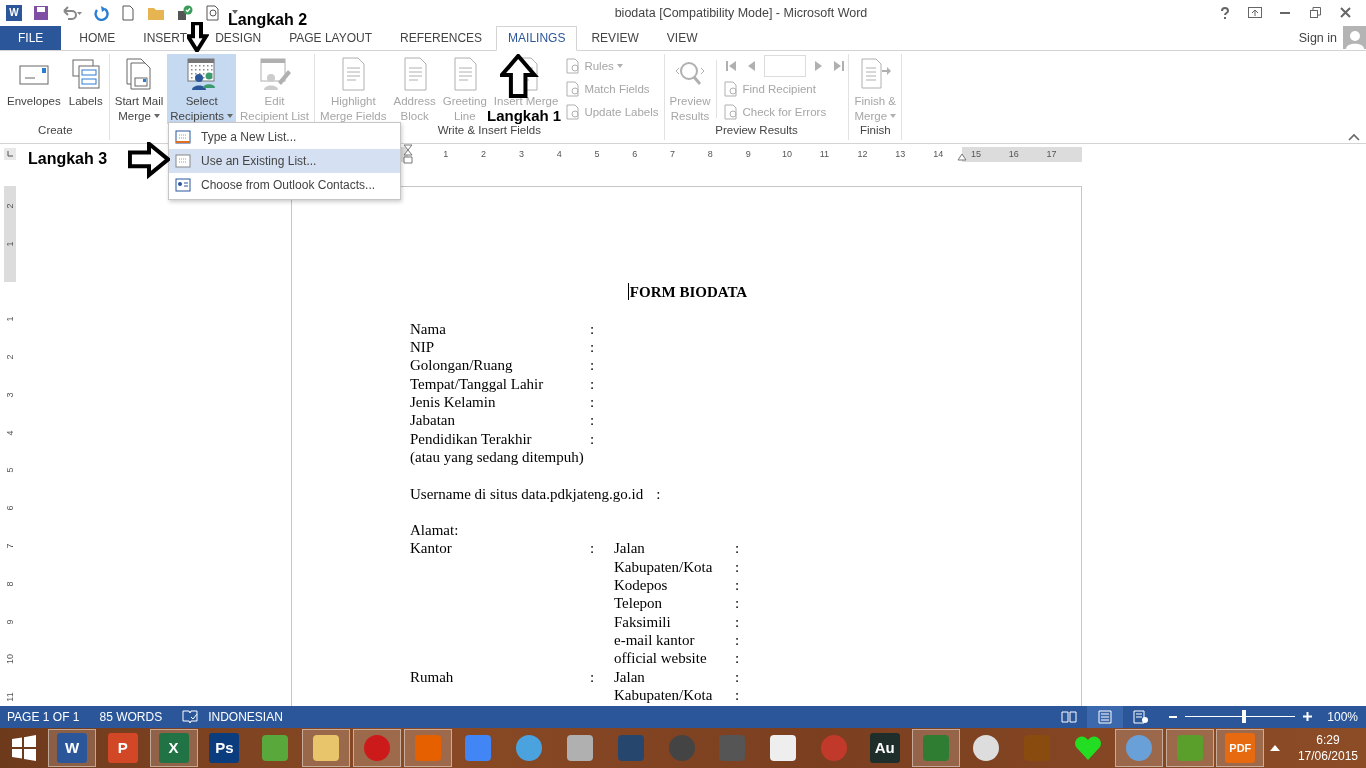 Image resolution: width=1366 pixels, height=768 pixels. What do you see at coordinates (1240, 748) in the screenshot?
I see `app-icon: PDF` at bounding box center [1240, 748].